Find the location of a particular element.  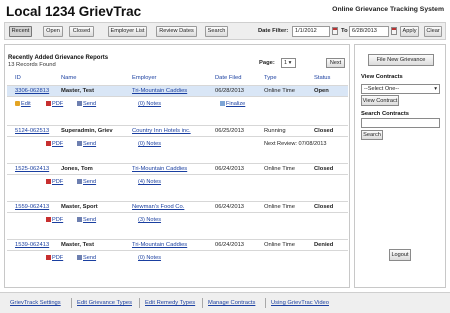

contract-select: --Select One-- ▾ is located at coordinates (400, 89).